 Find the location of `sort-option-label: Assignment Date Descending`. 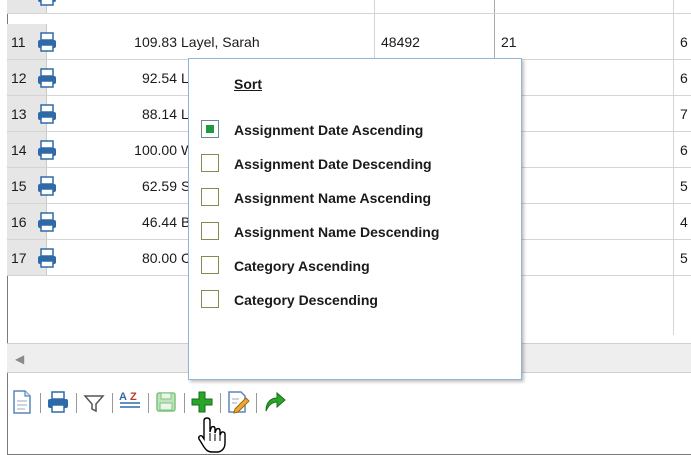

sort-option-label: Assignment Date Descending is located at coordinates (333, 164).